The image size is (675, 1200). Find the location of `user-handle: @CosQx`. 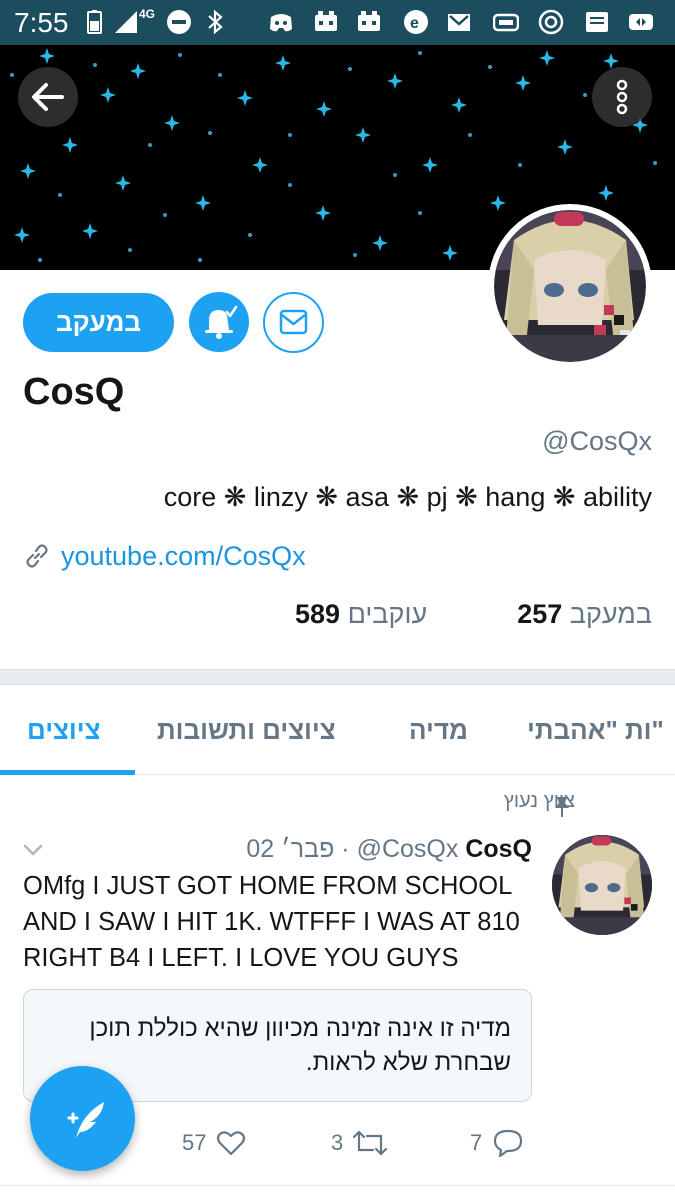

user-handle: @CosQx is located at coordinates (597, 441).